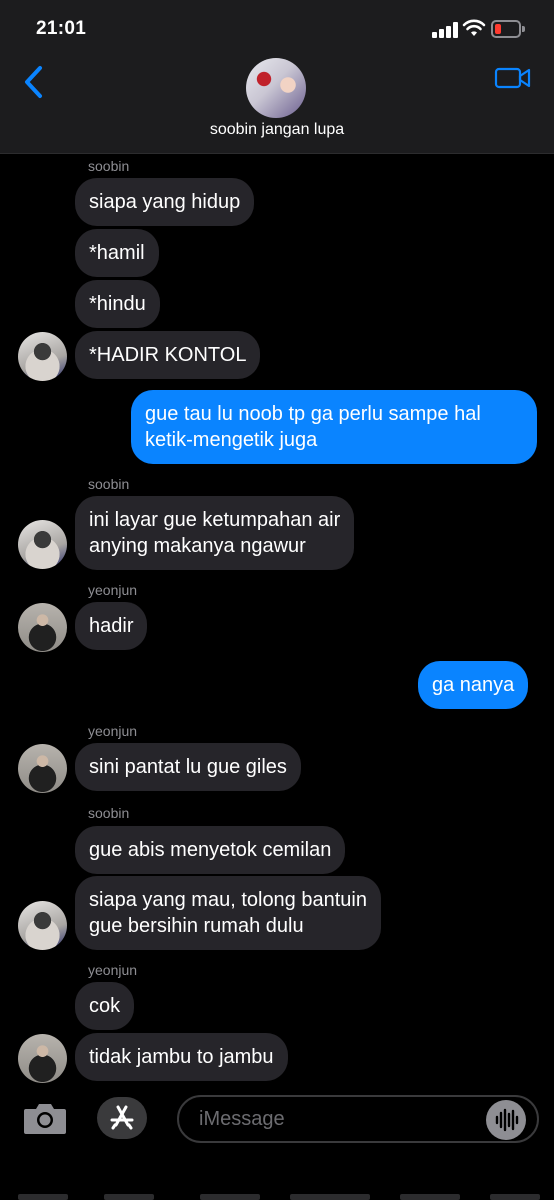 The image size is (554, 1200). I want to click on audio-waveform-icon, so click(507, 1120).